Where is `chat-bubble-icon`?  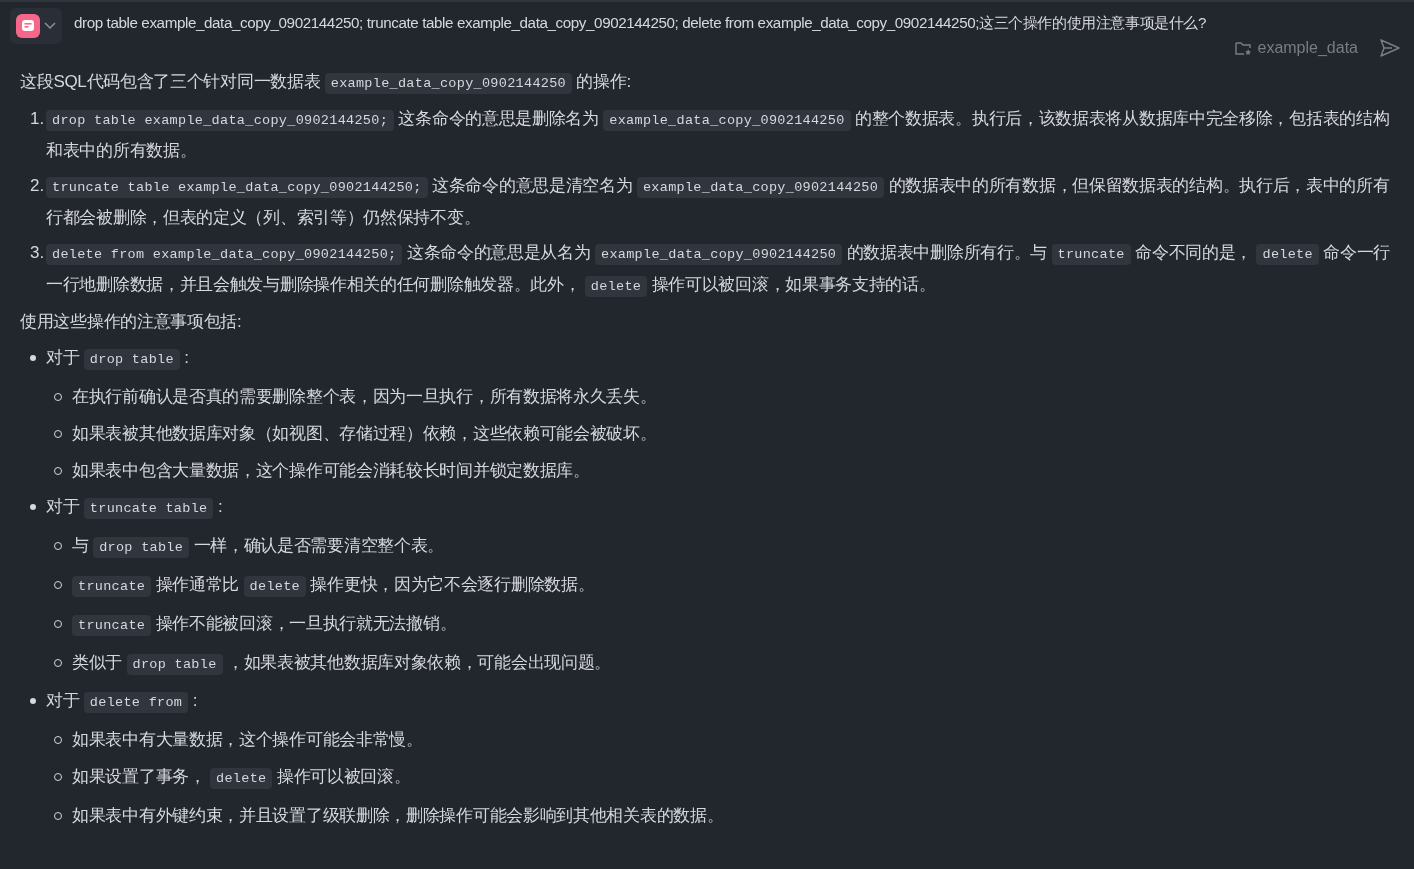
chat-bubble-icon is located at coordinates (28, 26).